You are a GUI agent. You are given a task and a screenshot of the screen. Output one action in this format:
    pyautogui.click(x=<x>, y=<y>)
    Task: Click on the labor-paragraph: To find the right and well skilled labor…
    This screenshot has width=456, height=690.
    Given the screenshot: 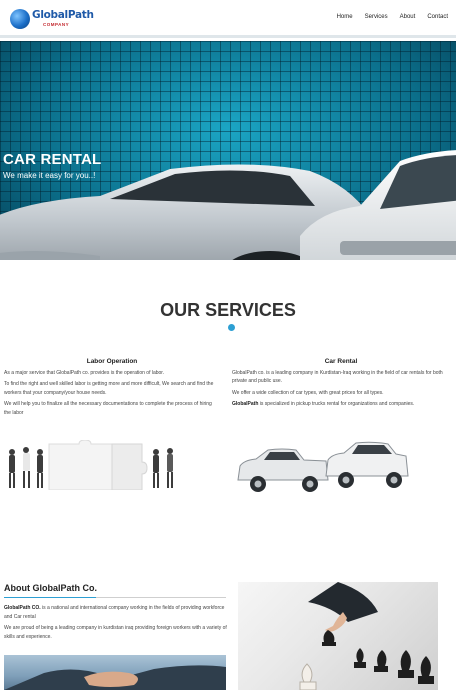 What is the action you would take?
    pyautogui.click(x=109, y=388)
    